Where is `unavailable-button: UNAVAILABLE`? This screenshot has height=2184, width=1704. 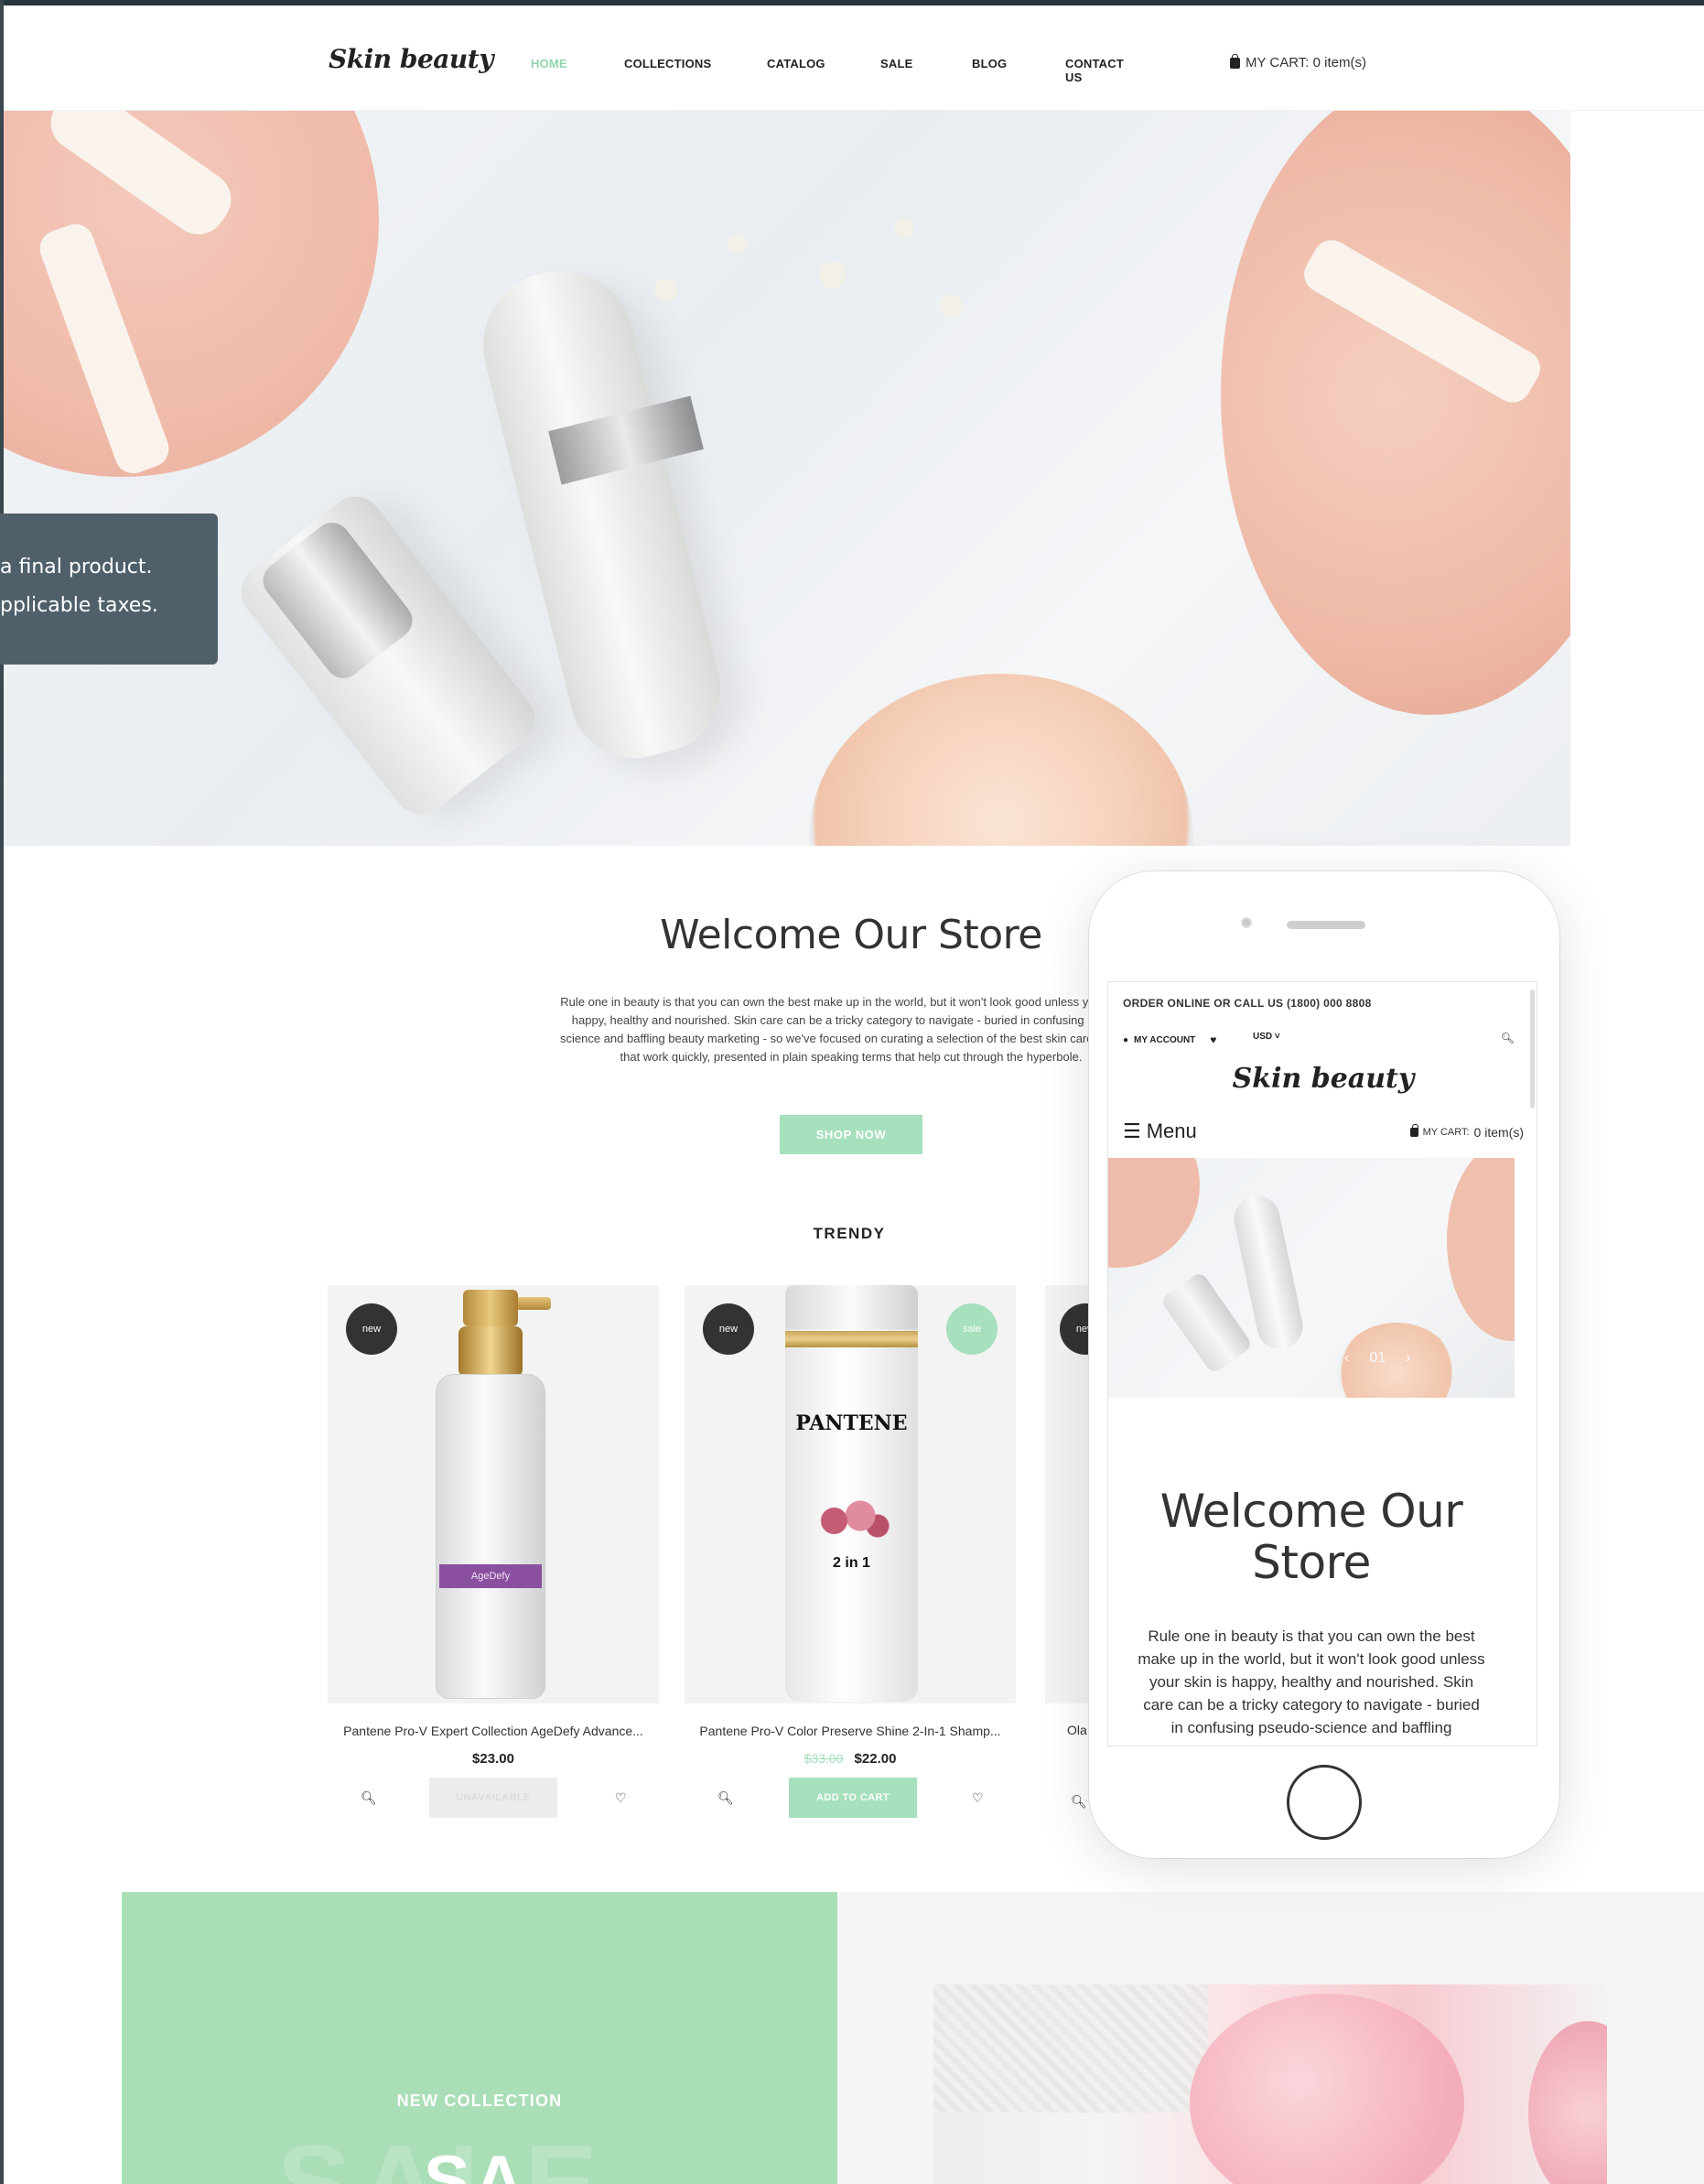
unavailable-button: UNAVAILABLE is located at coordinates (493, 1798).